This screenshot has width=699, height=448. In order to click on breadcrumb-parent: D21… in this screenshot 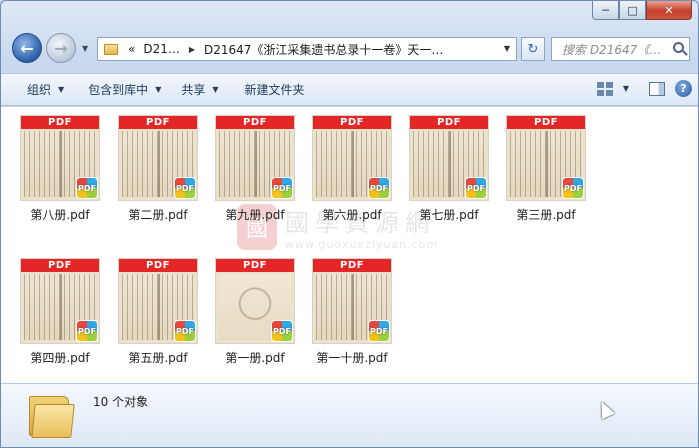, I will do `click(161, 49)`.